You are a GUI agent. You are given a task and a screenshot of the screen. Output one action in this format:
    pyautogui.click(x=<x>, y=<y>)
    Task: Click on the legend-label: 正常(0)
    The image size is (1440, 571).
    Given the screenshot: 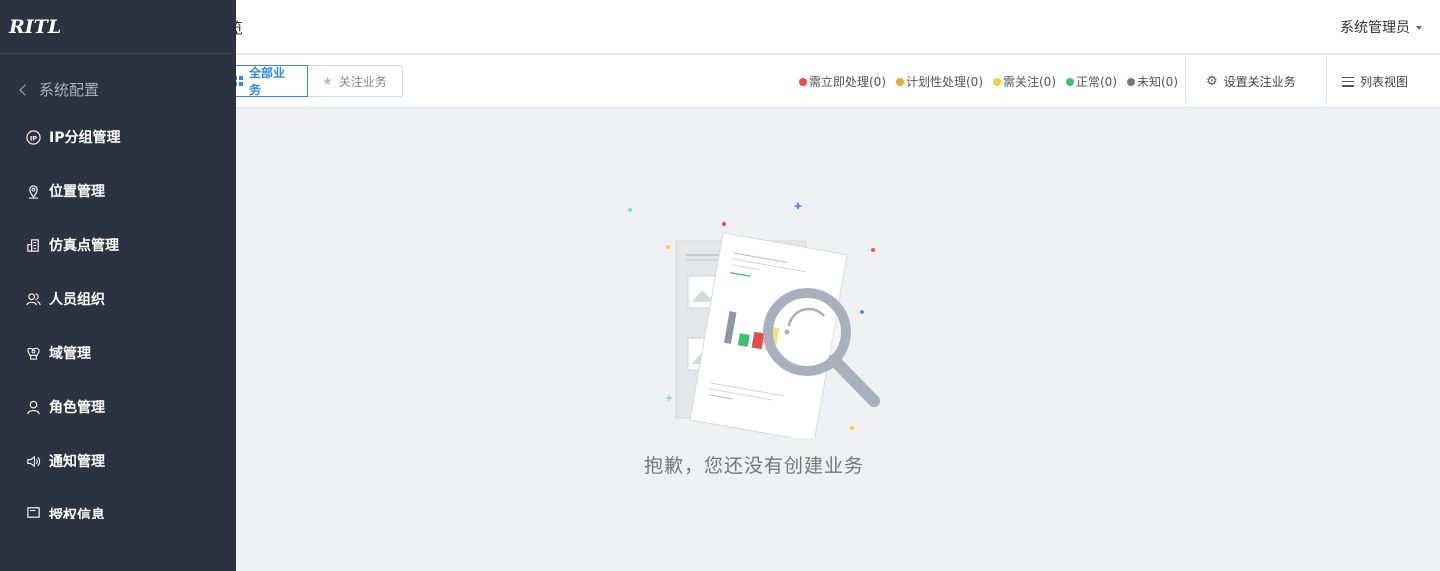 What is the action you would take?
    pyautogui.click(x=1096, y=82)
    